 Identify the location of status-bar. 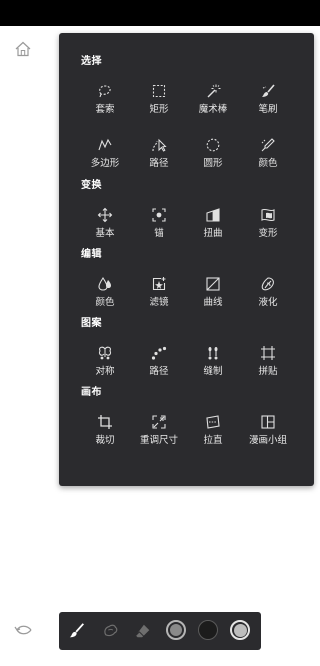
(160, 13).